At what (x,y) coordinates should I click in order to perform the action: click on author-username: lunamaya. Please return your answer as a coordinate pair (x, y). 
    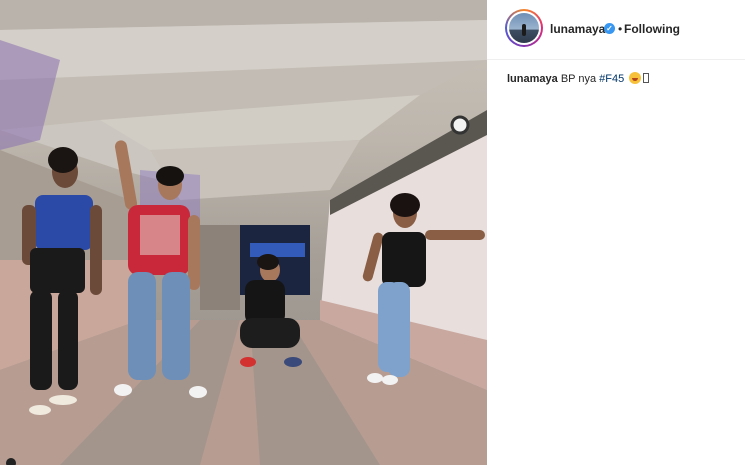
    Looking at the image, I should click on (577, 29).